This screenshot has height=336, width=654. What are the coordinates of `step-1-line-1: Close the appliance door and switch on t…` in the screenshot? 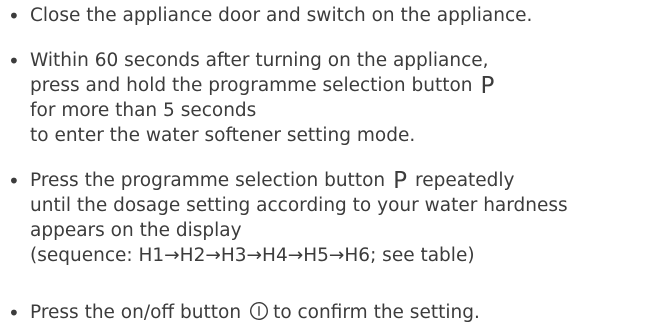 It's located at (281, 15).